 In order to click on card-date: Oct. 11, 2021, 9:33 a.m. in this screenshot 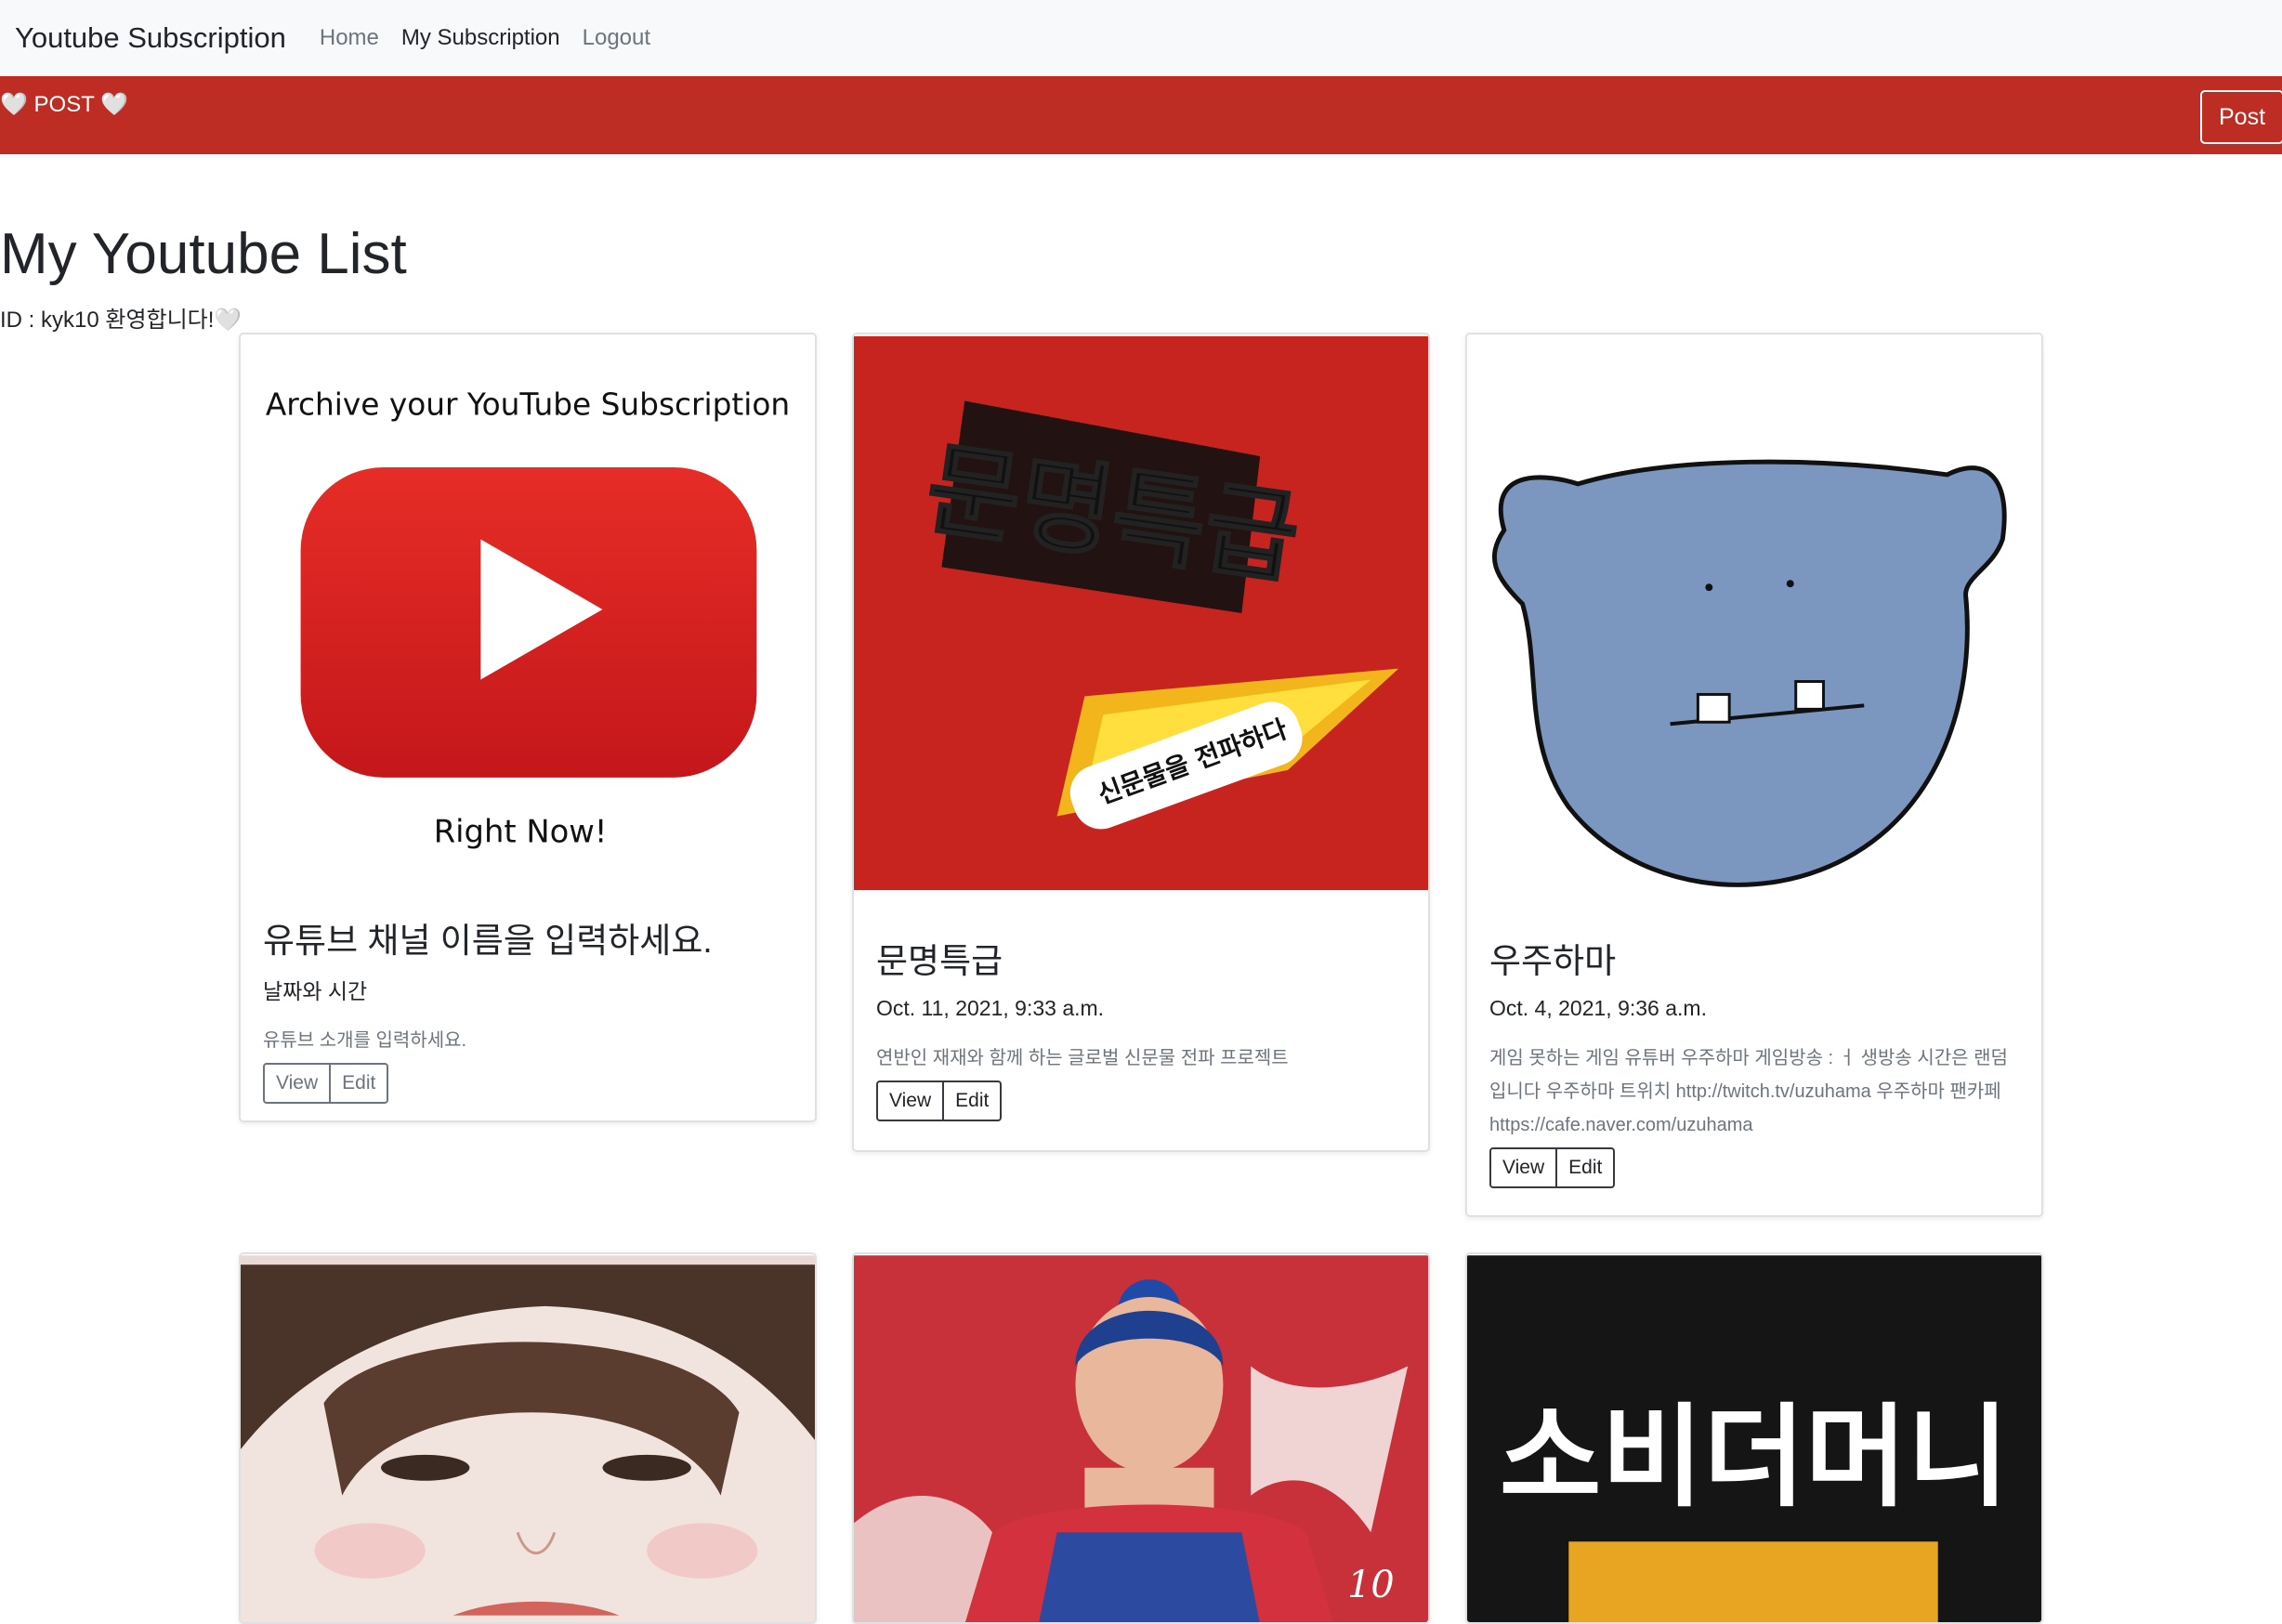, I will do `click(990, 1008)`.